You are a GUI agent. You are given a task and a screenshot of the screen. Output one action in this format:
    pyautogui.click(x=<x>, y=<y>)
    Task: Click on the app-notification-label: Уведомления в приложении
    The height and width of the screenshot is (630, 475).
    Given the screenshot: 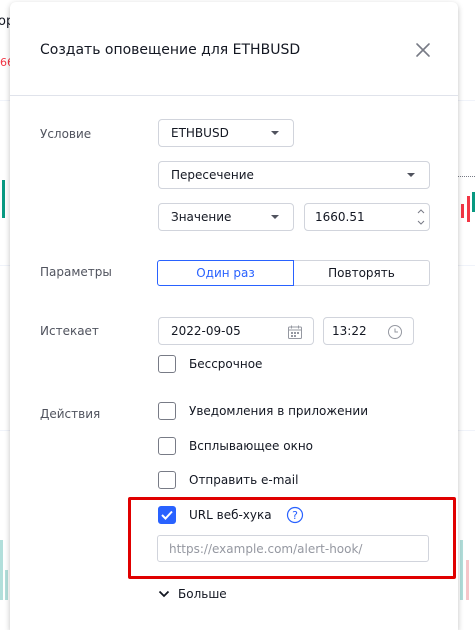 What is the action you would take?
    pyautogui.click(x=278, y=411)
    